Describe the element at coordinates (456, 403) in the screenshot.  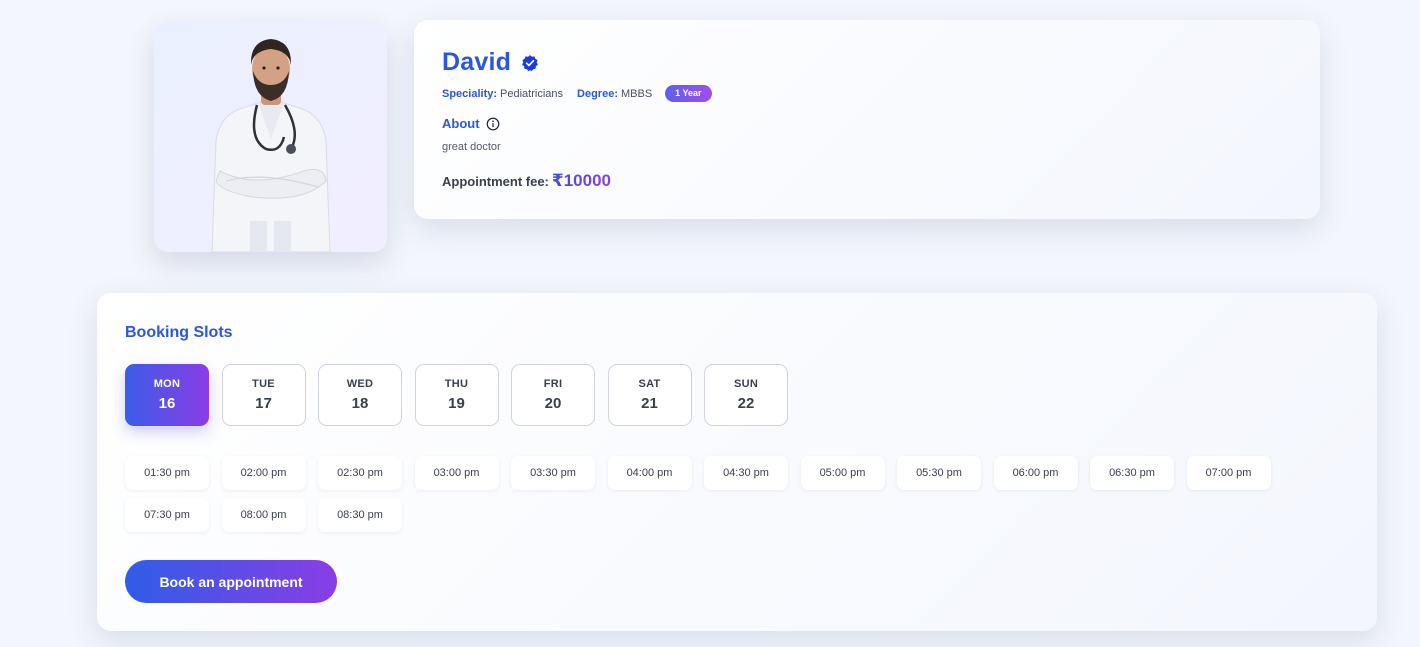
I see `day-date: 19` at that location.